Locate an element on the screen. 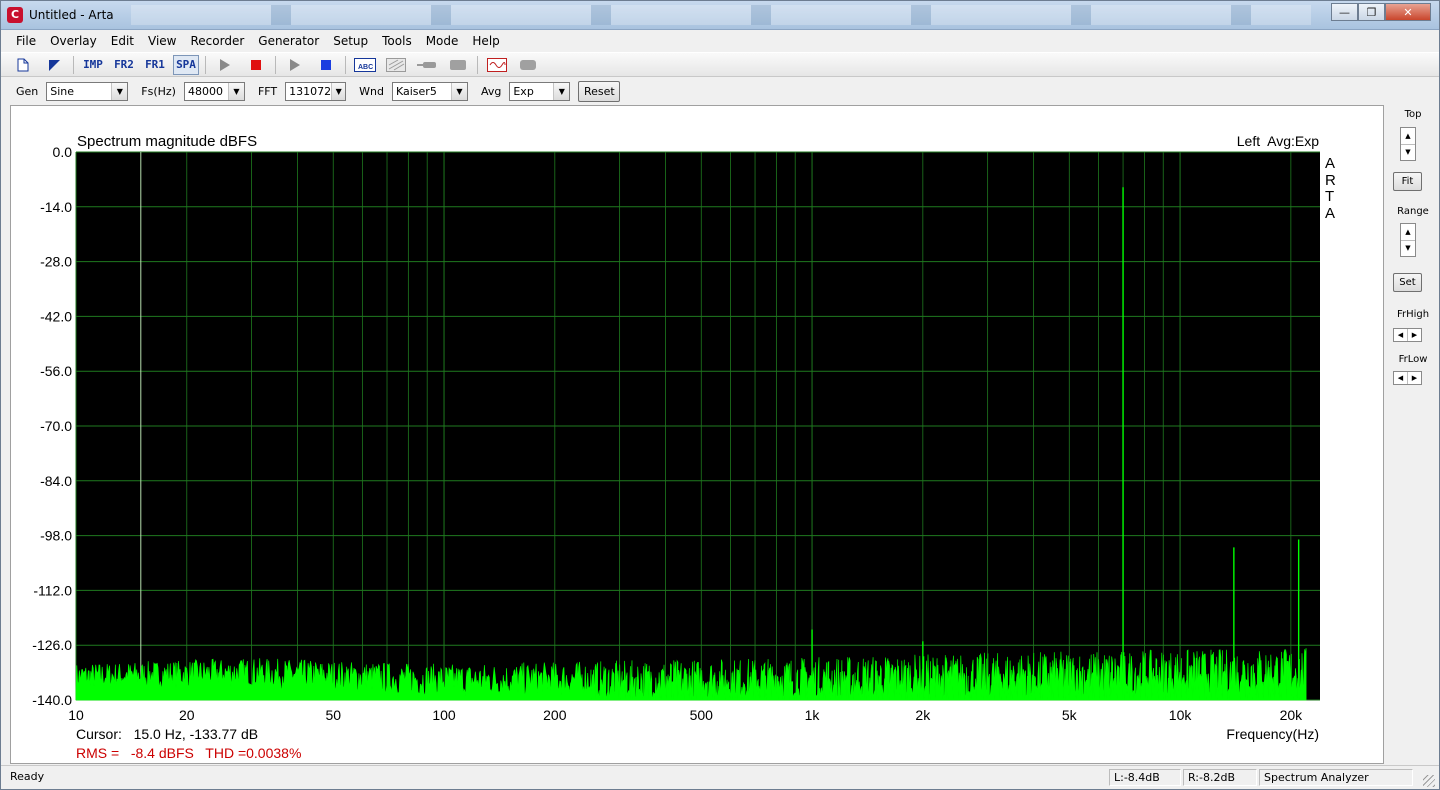  minimize-icon: — is located at coordinates (1344, 12).